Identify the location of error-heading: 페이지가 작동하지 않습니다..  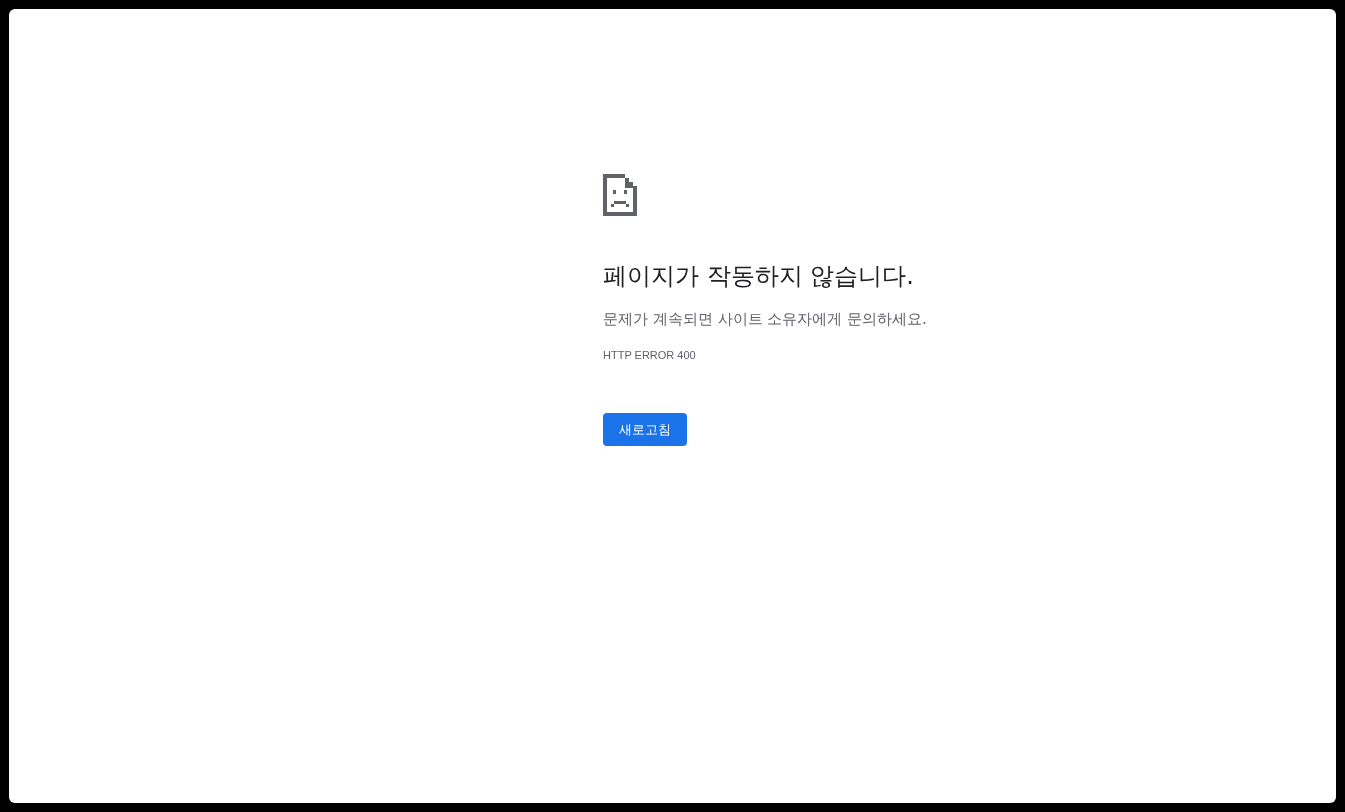
(758, 276).